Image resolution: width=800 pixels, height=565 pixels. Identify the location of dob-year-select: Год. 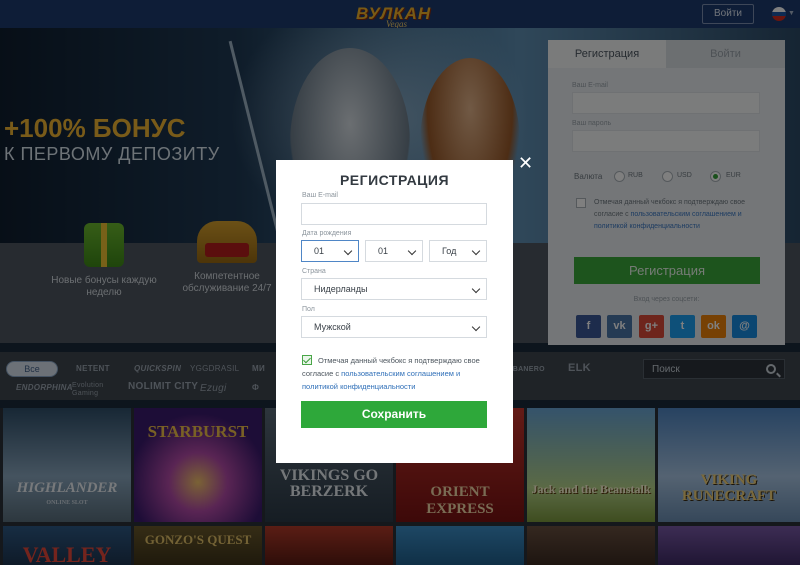
(458, 251).